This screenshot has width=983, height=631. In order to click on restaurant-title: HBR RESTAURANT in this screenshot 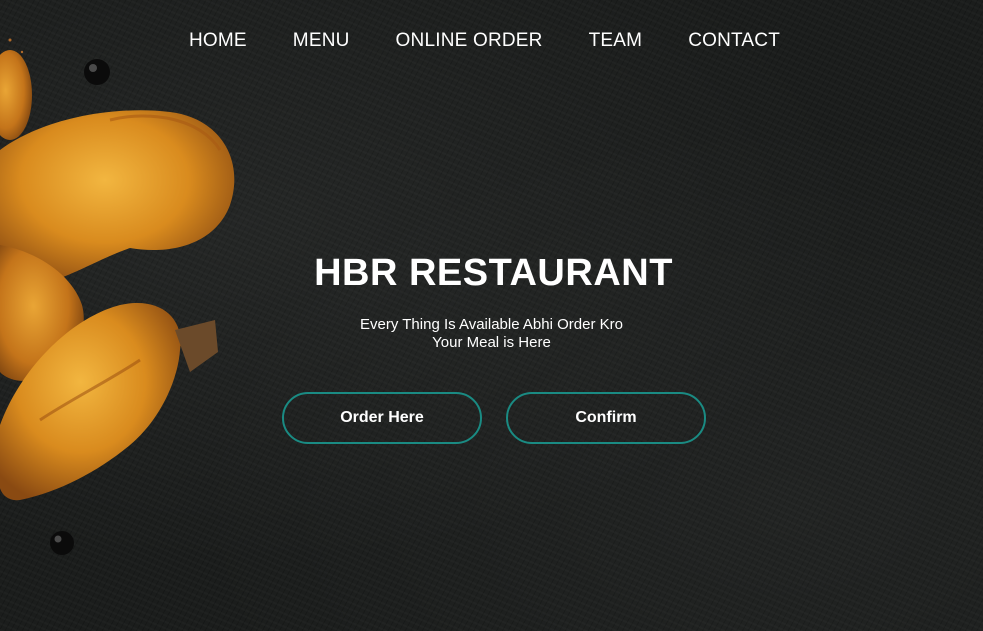, I will do `click(493, 273)`.